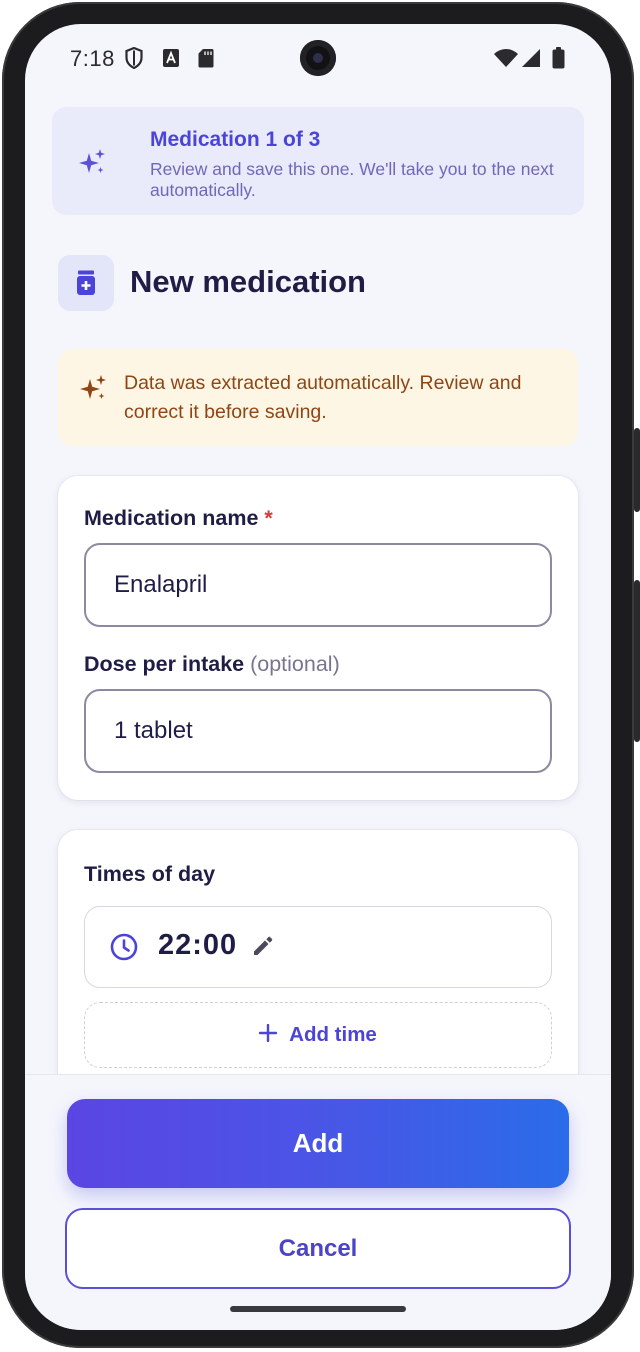 The image size is (640, 1352). What do you see at coordinates (198, 945) in the screenshot?
I see `time-value: 22:00` at bounding box center [198, 945].